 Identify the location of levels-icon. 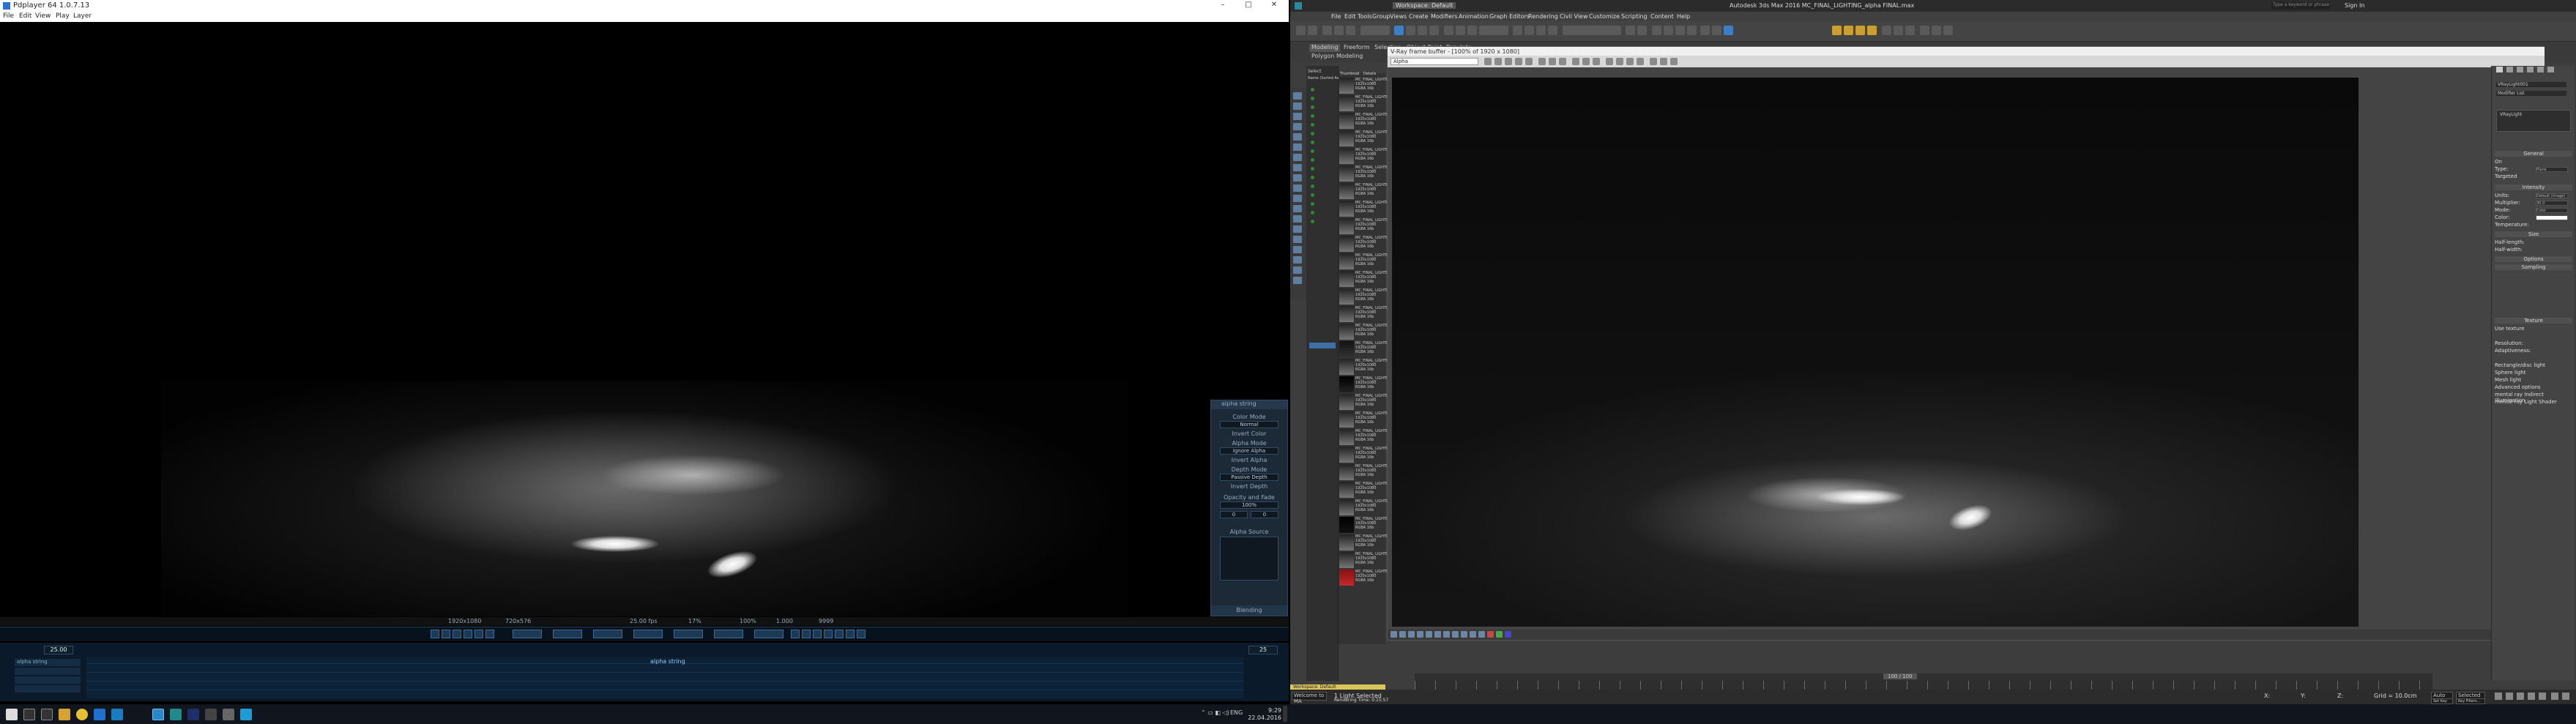
(1394, 634).